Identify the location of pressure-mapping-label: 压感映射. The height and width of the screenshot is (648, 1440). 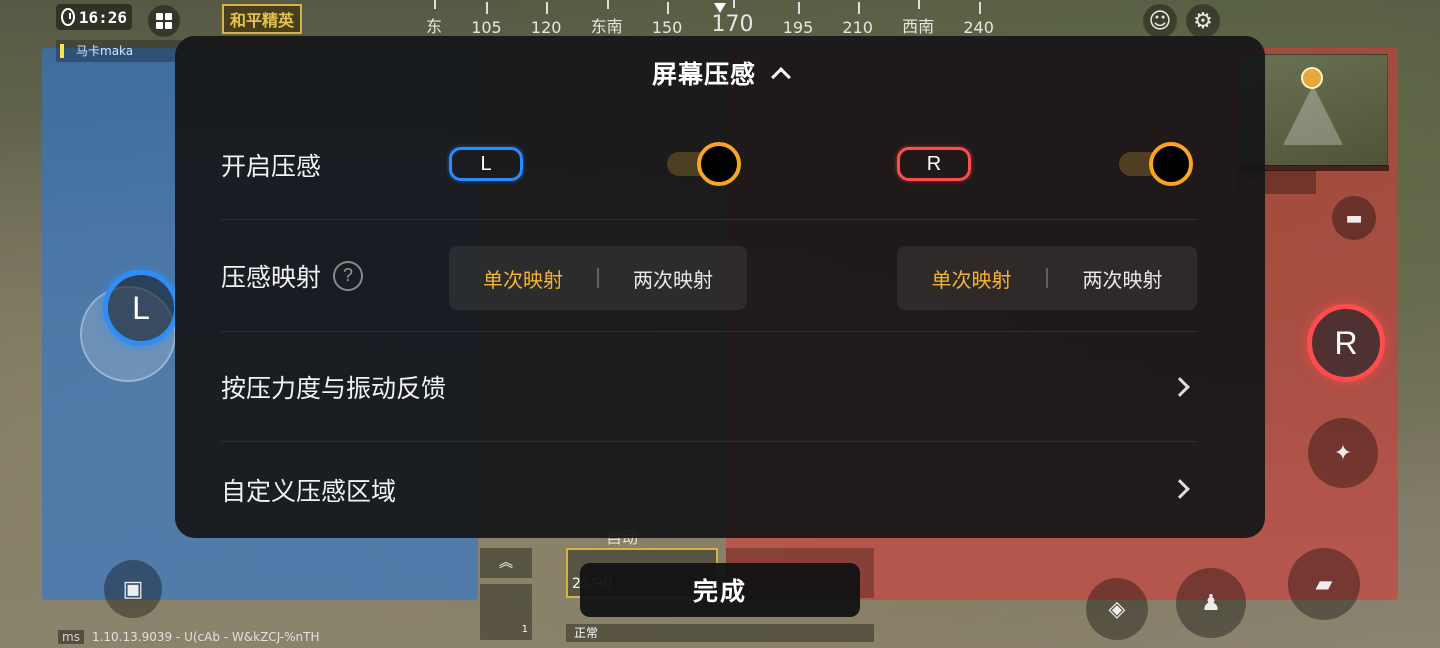
(271, 277).